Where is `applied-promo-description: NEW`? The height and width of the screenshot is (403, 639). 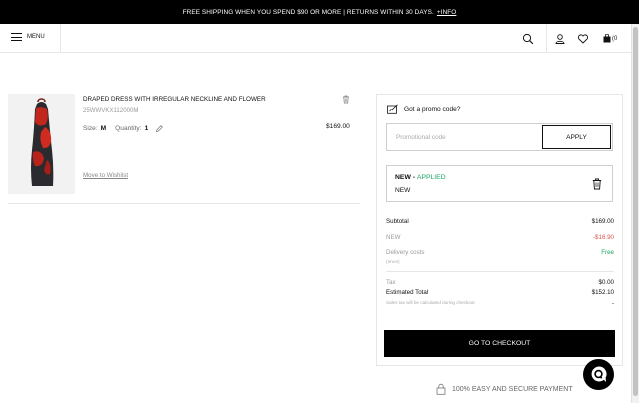 applied-promo-description: NEW is located at coordinates (403, 190).